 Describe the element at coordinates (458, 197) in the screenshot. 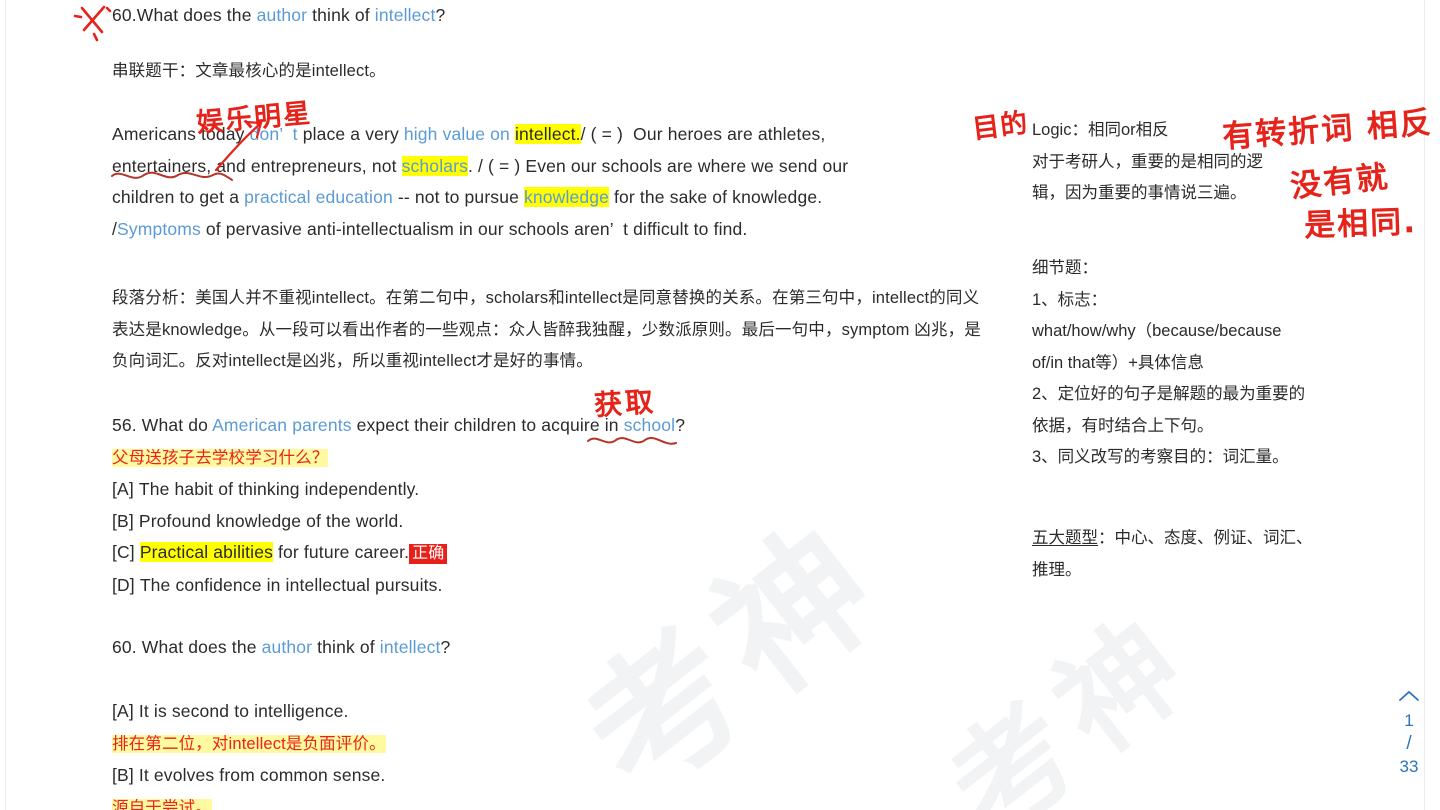

I see `passage-l3-b: -- not to pursue` at that location.